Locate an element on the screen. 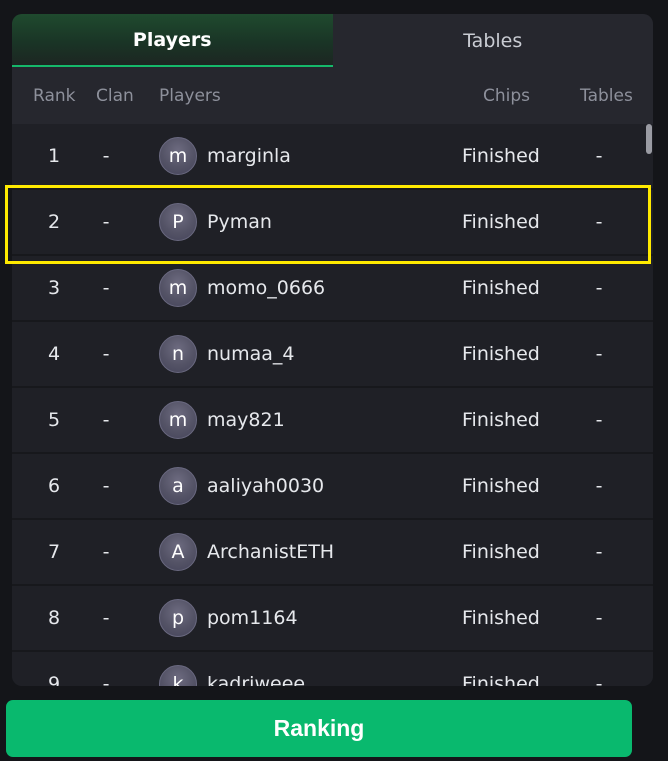 The width and height of the screenshot is (668, 761). table-row: 8 - p pom1164 Finished - is located at coordinates (332, 619).